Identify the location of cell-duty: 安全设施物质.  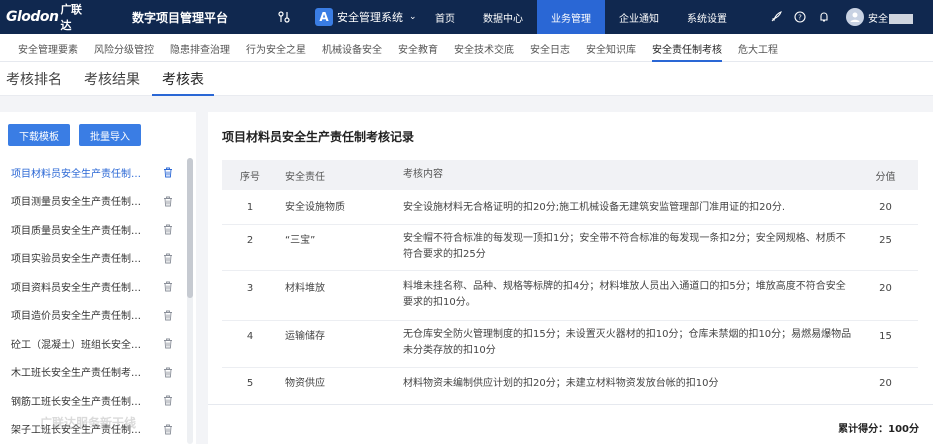
(315, 207).